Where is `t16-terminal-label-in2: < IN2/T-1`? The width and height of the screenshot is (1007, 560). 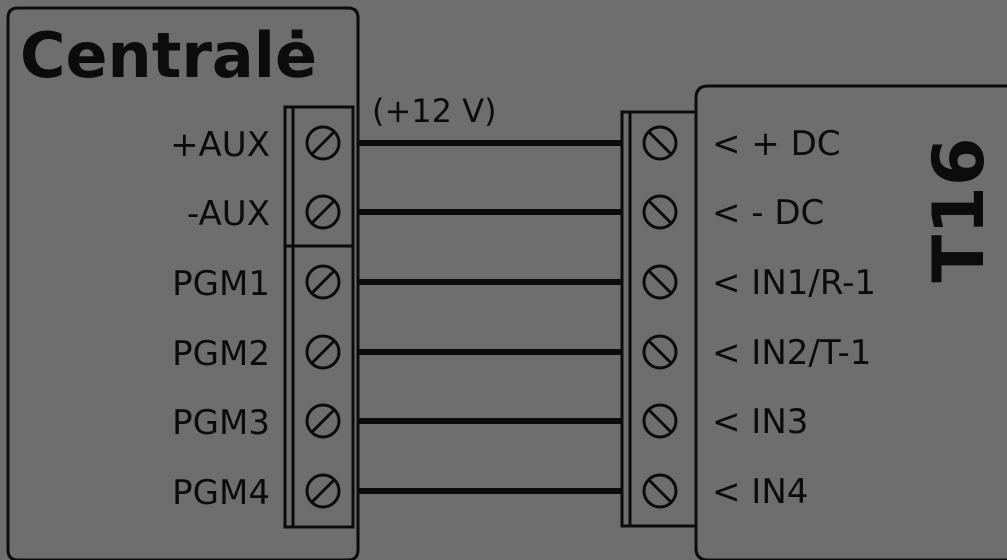 t16-terminal-label-in2: < IN2/T-1 is located at coordinates (791, 353).